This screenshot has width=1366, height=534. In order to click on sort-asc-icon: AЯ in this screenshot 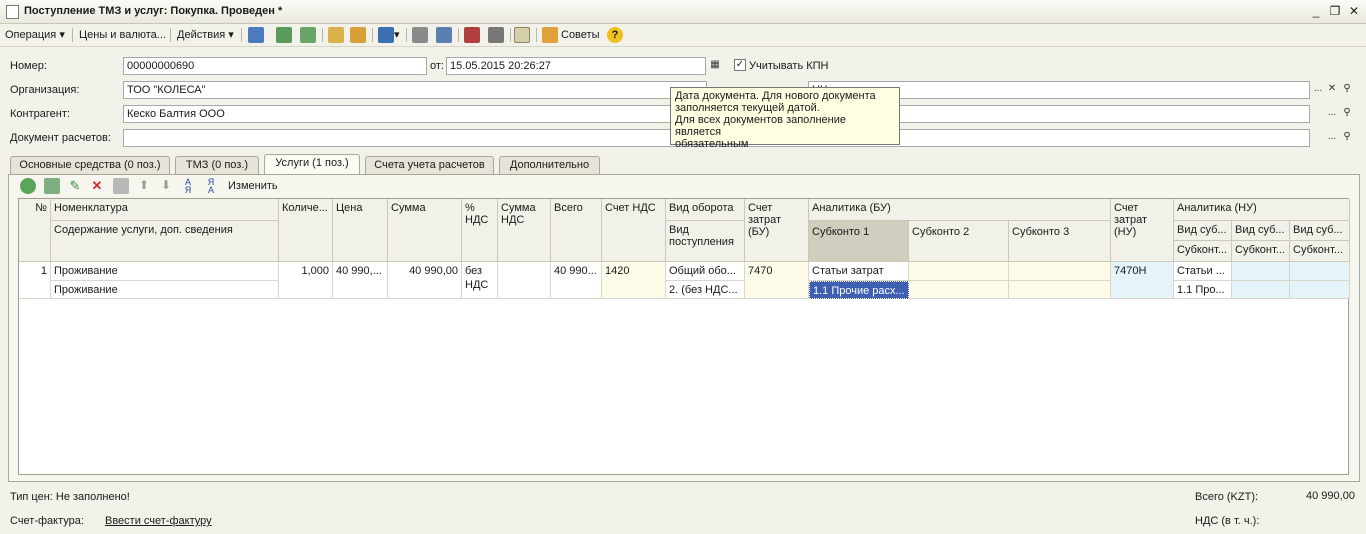, I will do `click(188, 186)`.